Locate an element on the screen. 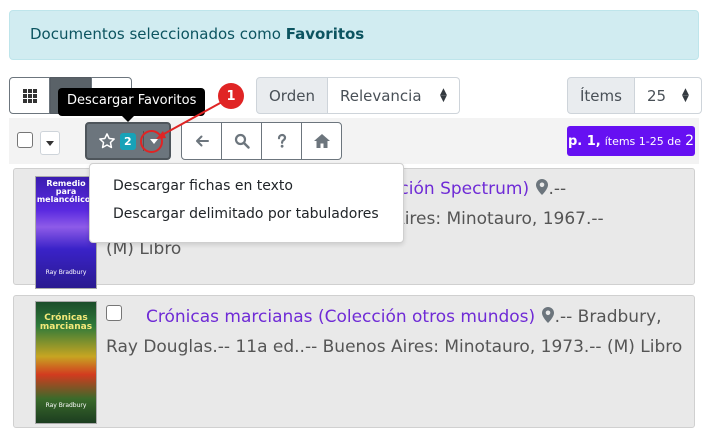 Image resolution: width=706 pixels, height=438 pixels. book-cover-image: Remedio para melancólicos Ray Bradbury is located at coordinates (66, 232).